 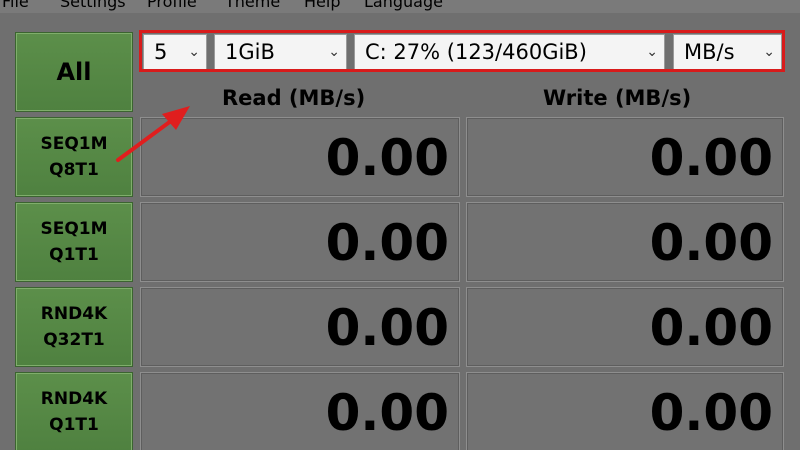 What do you see at coordinates (74, 327) in the screenshot?
I see `test-button-rnd4k-q32t1: RND4K Q32T1` at bounding box center [74, 327].